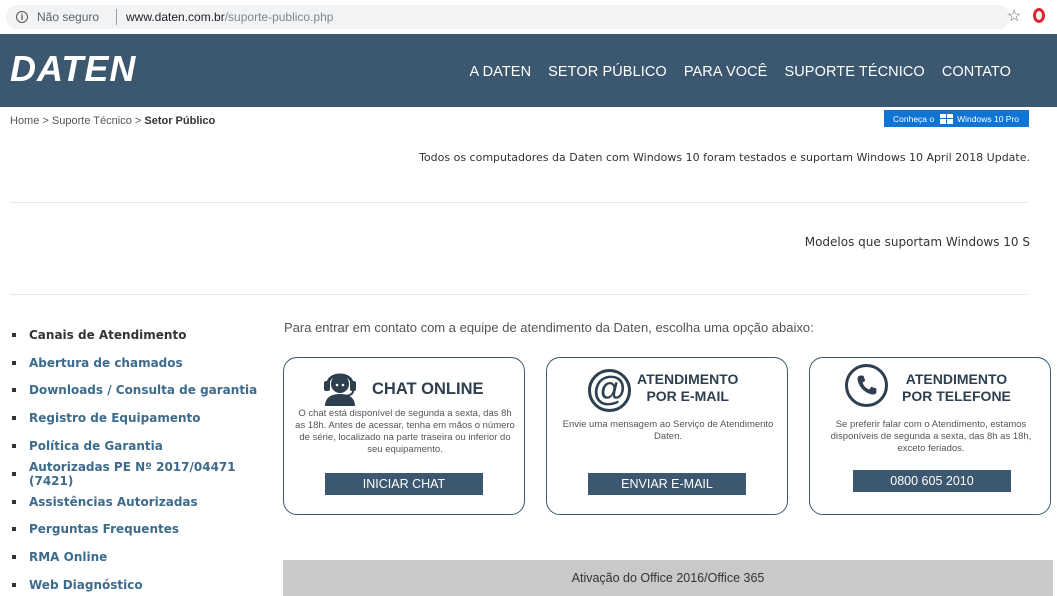  I want to click on nav-setor-publico: SETOR PÚBLICO, so click(607, 72).